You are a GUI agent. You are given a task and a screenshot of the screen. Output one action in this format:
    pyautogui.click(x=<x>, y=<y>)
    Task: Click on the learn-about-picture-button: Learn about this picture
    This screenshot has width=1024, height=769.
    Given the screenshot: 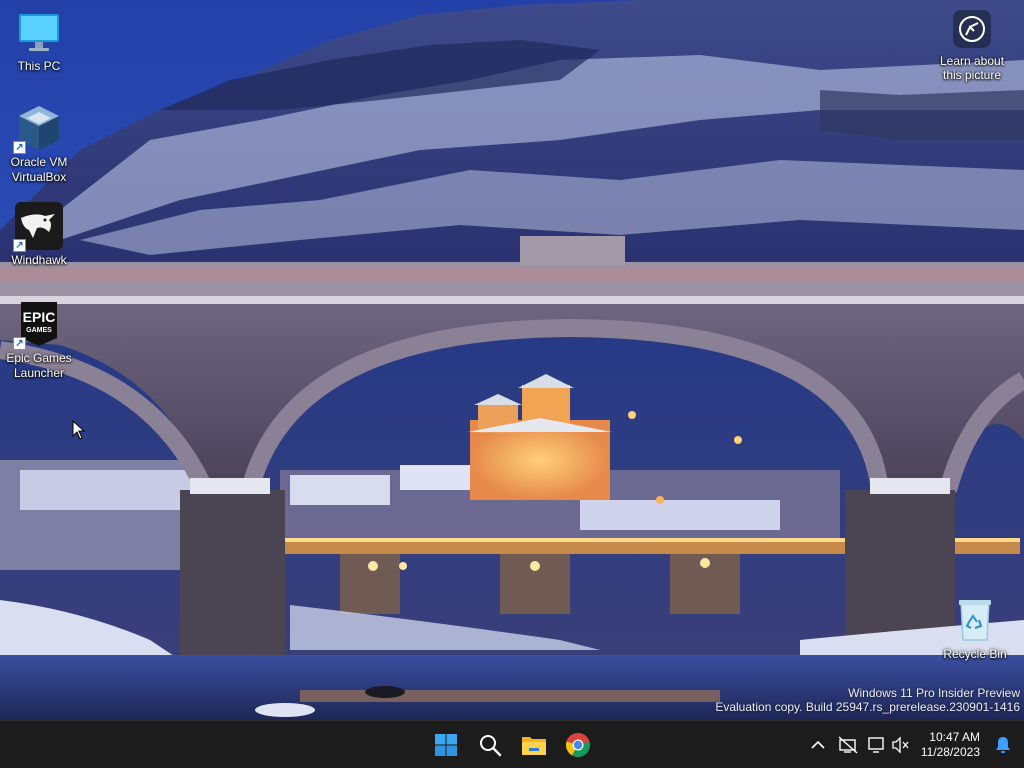 What is the action you would take?
    pyautogui.click(x=972, y=46)
    